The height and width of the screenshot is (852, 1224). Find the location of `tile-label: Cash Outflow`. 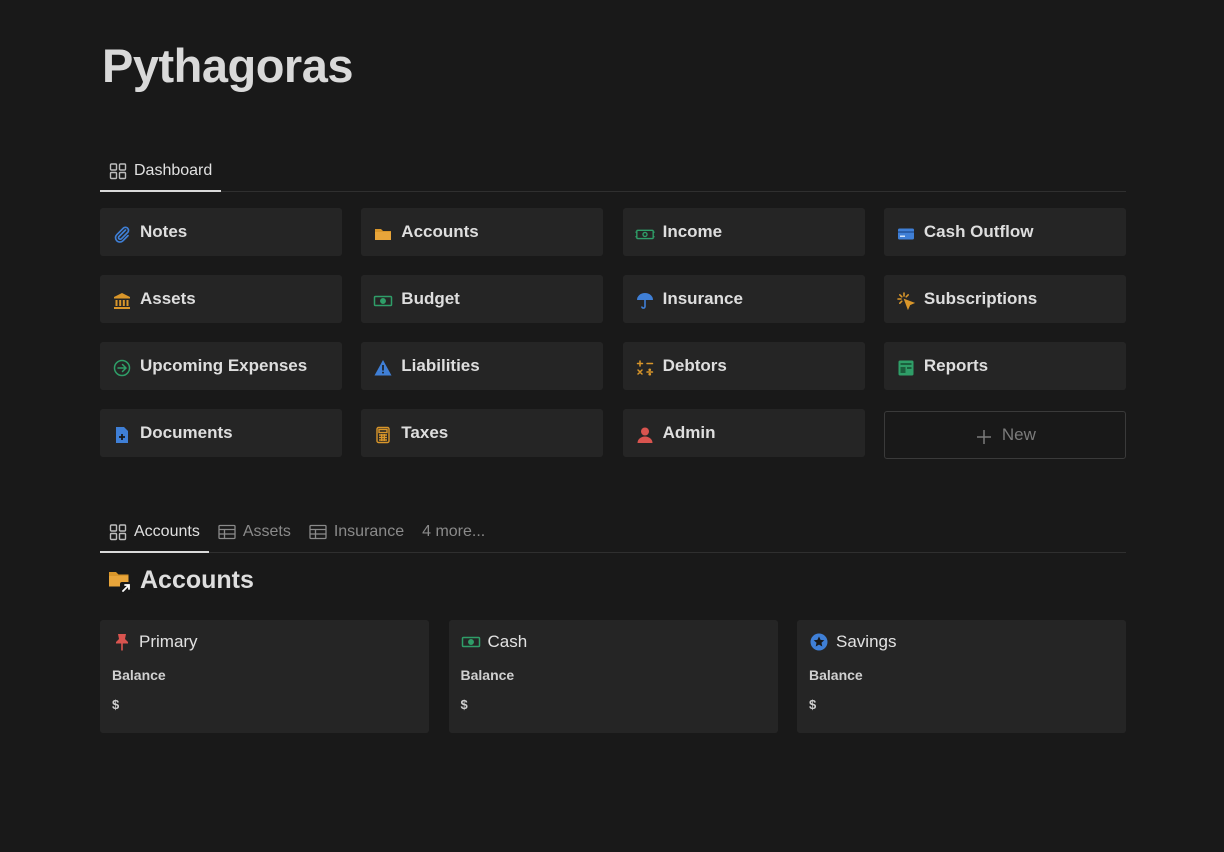

tile-label: Cash Outflow is located at coordinates (978, 231).